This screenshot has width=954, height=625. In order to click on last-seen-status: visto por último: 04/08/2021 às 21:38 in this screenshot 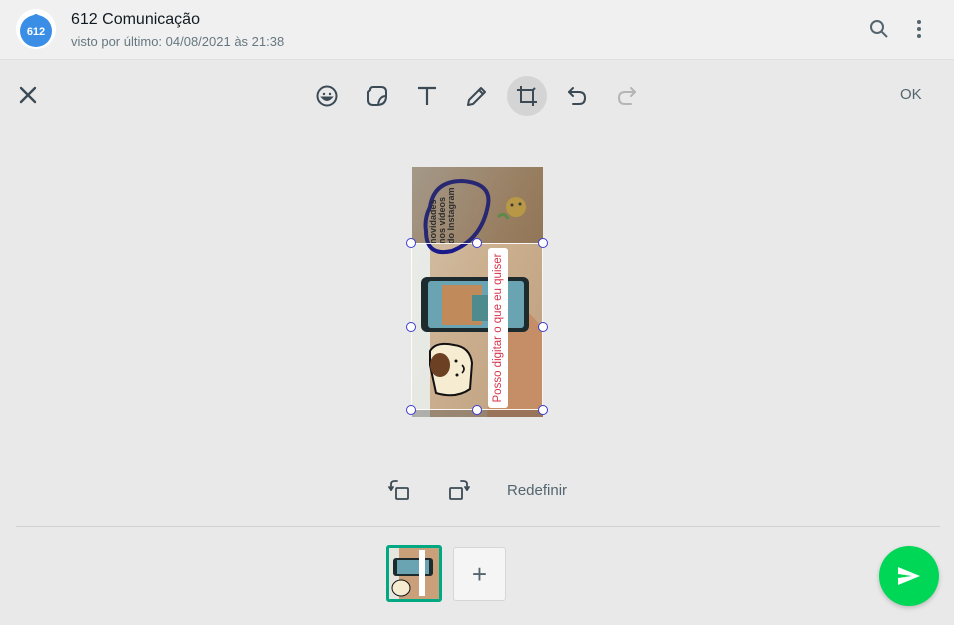, I will do `click(178, 41)`.